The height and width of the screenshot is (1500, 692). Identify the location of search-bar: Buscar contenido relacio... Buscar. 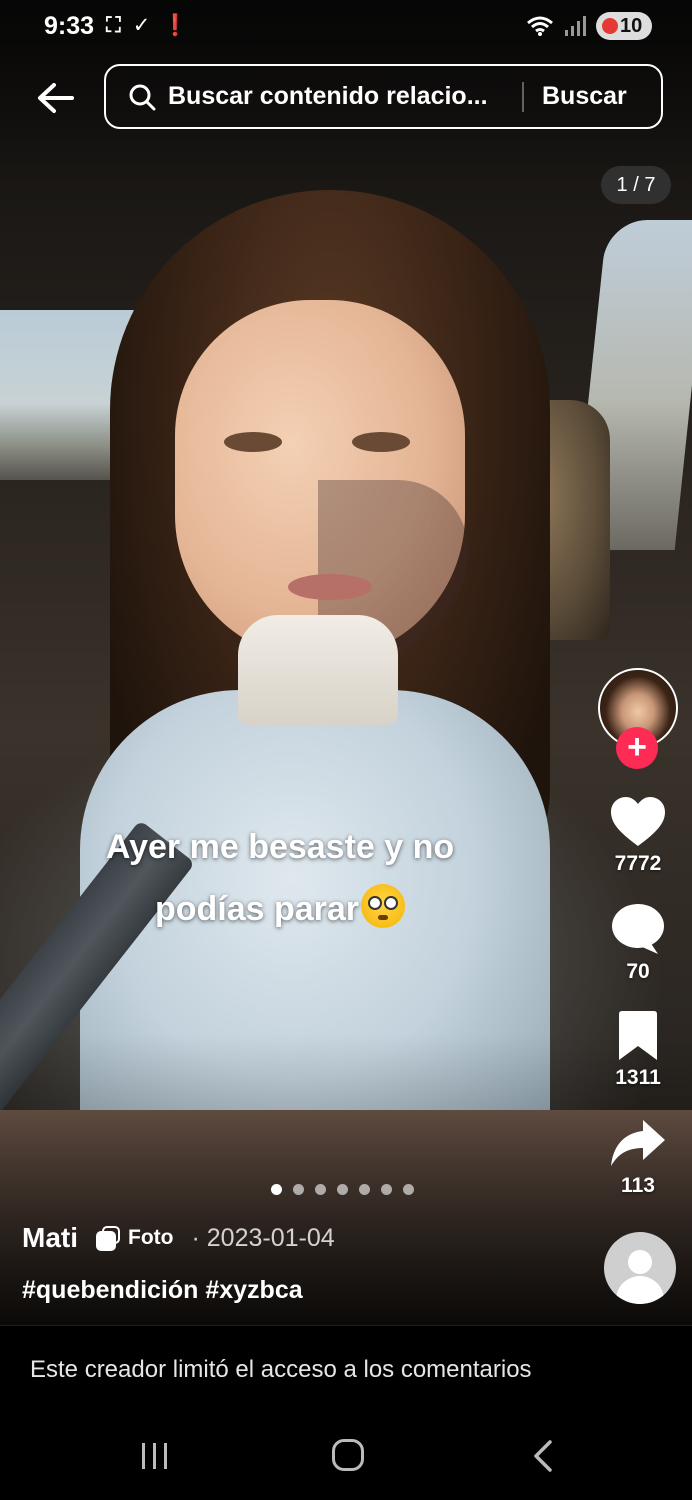
(383, 96).